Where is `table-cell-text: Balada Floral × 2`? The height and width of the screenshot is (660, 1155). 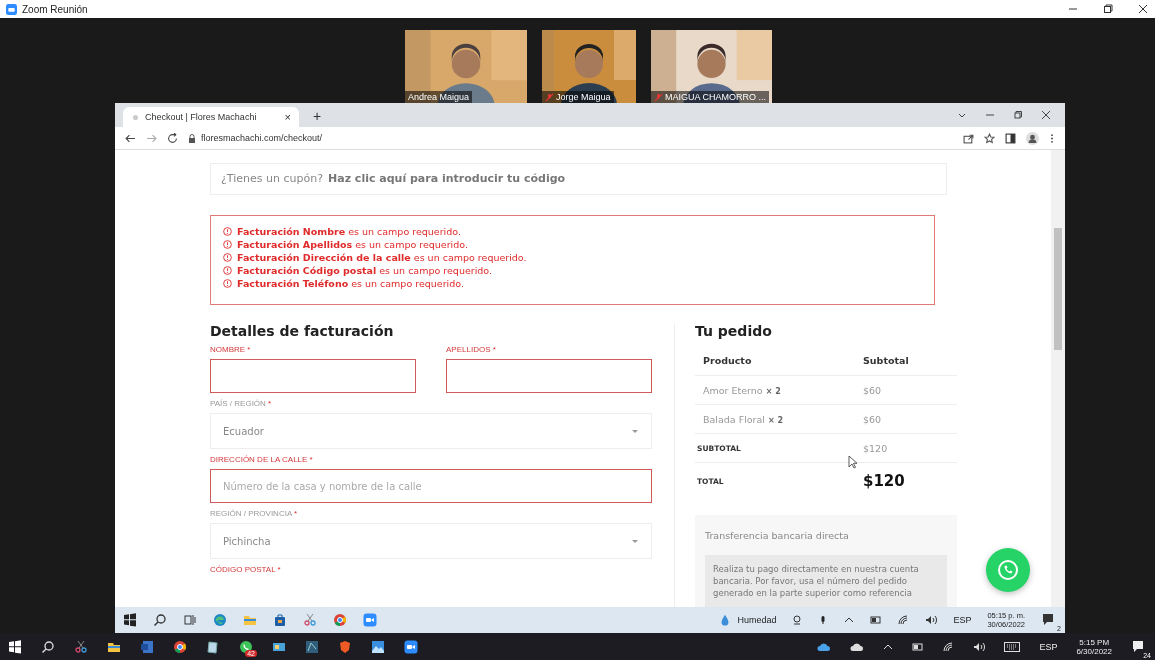 table-cell-text: Balada Floral × 2 is located at coordinates (744, 419).